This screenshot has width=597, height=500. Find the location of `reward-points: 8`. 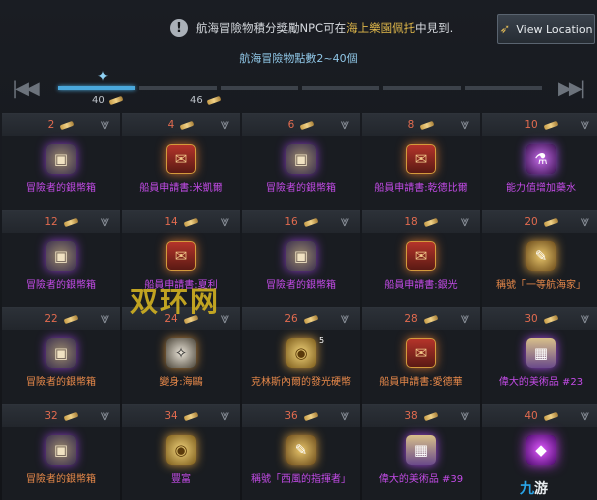

reward-points: 8 is located at coordinates (411, 125).